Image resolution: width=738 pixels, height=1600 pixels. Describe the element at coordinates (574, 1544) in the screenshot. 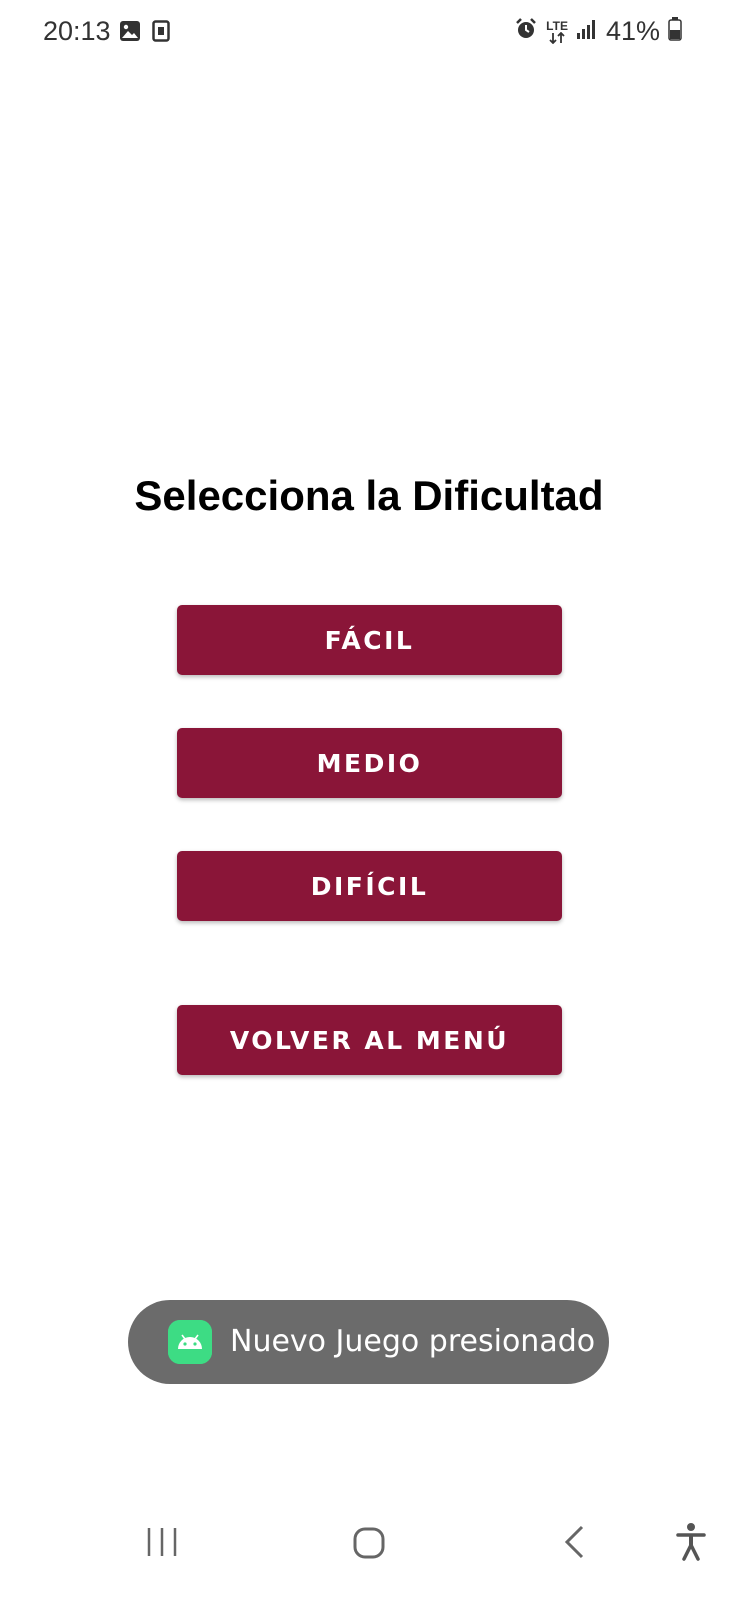

I see `back-icon` at that location.